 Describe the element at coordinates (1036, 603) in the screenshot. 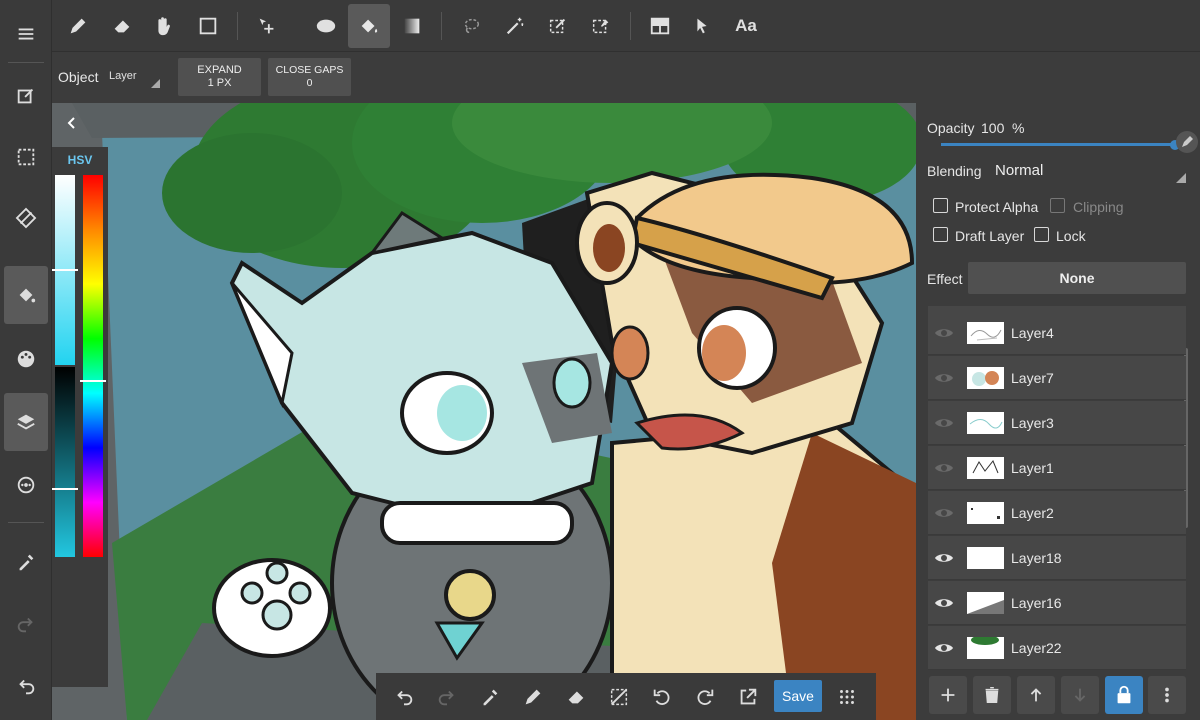

I see `layer-name: Layer16` at that location.